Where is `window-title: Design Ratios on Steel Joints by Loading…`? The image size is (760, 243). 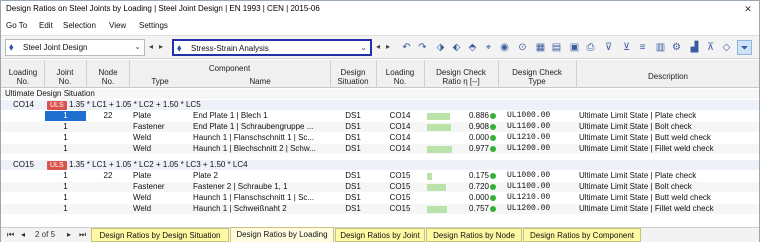 window-title: Design Ratios on Steel Joints by Loading… is located at coordinates (163, 8).